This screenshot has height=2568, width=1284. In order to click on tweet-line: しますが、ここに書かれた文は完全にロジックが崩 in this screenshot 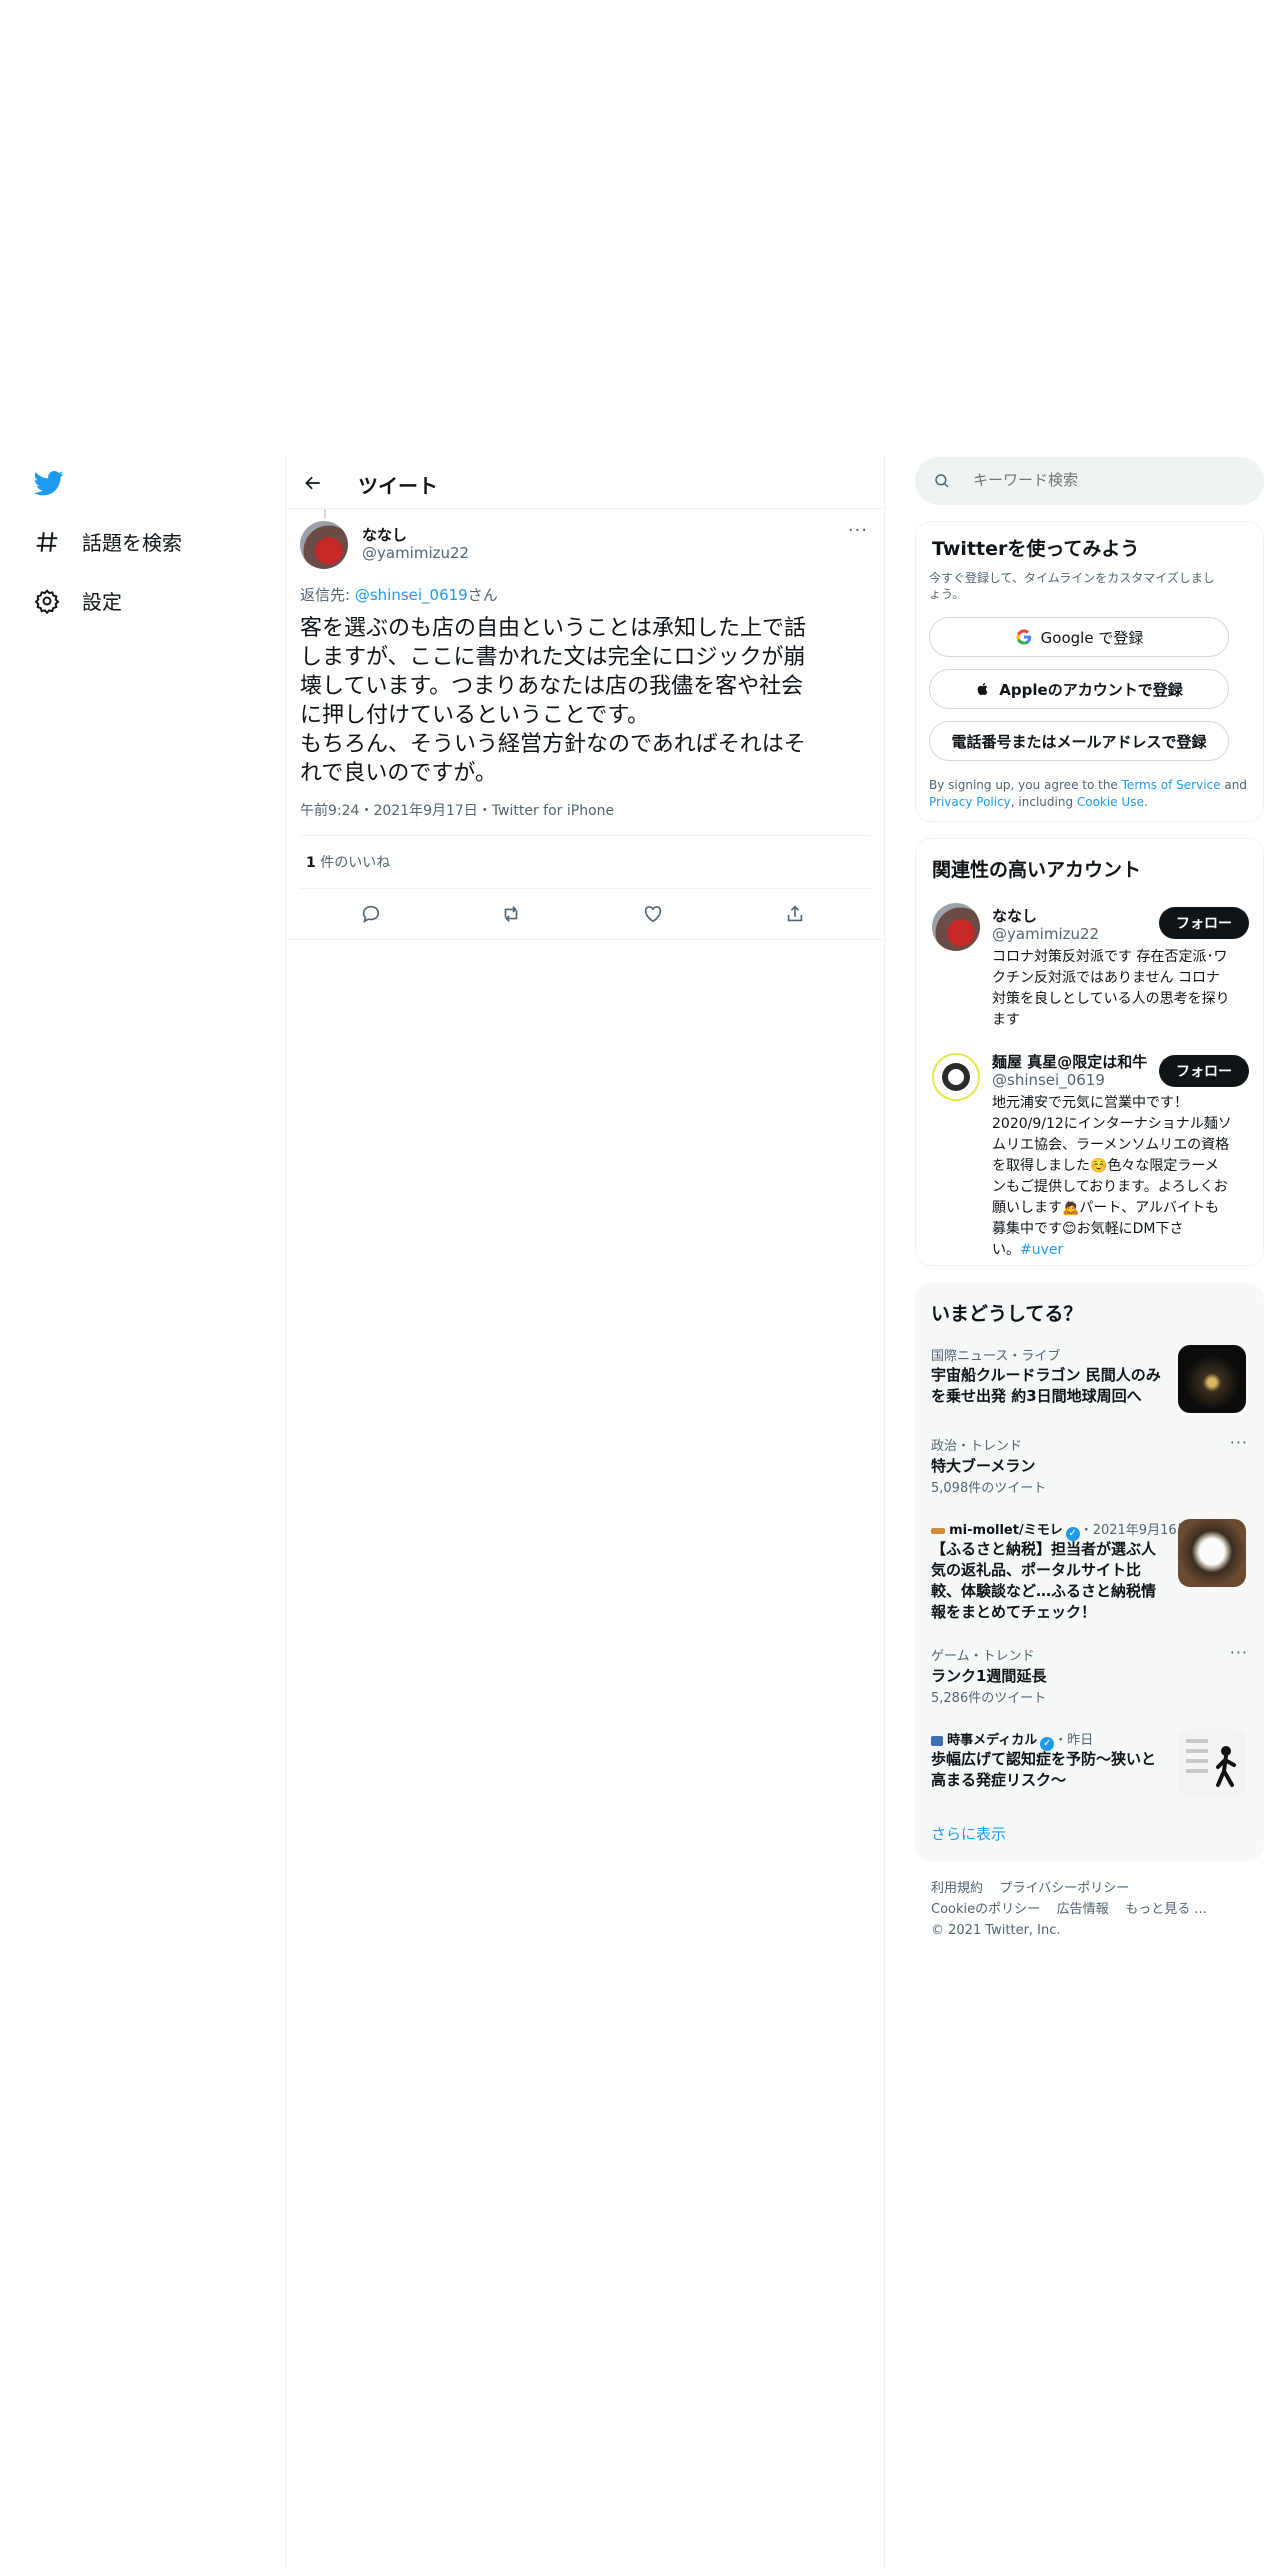, I will do `click(553, 657)`.